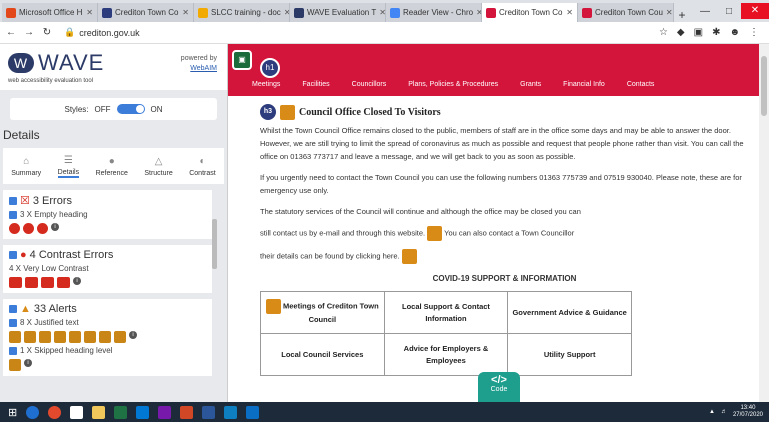 Image resolution: width=769 pixels, height=422 pixels. Describe the element at coordinates (55, 412) in the screenshot. I see `chrome-icon` at that location.